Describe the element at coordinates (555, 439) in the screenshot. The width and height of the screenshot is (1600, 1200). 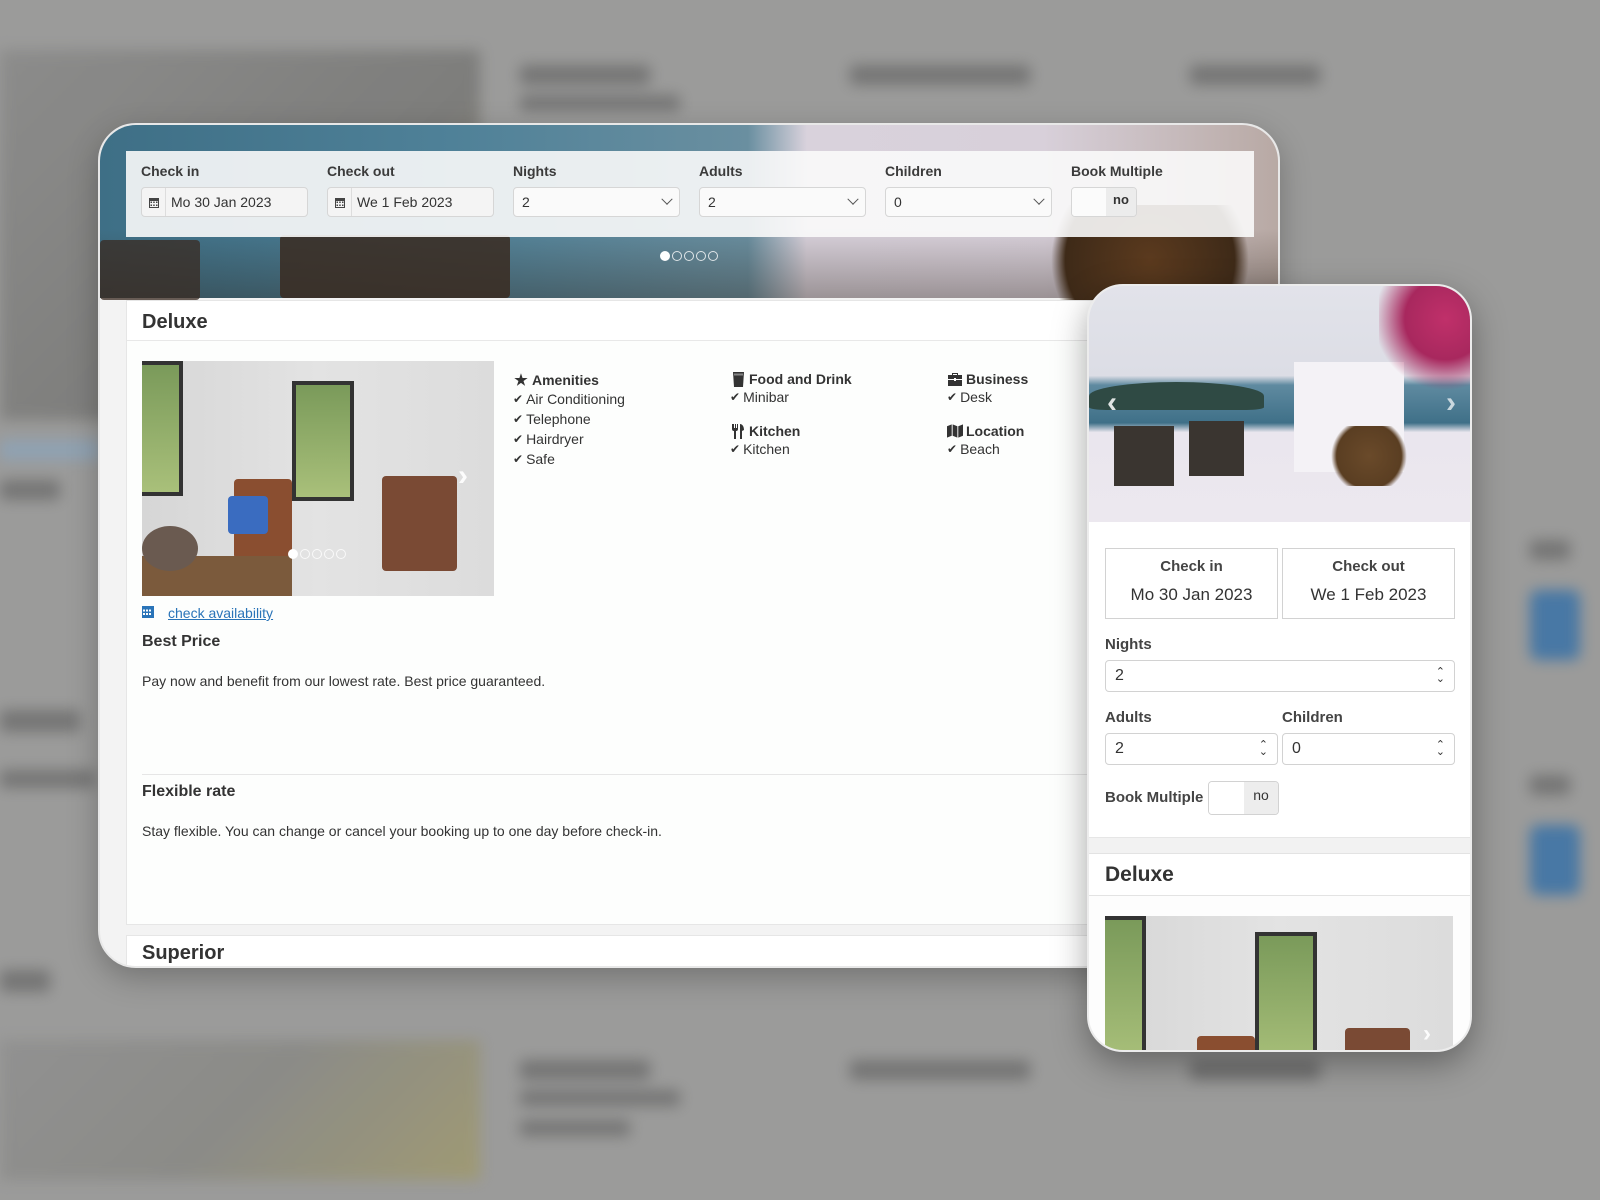
I see `amenity-label: Hairdryer` at that location.